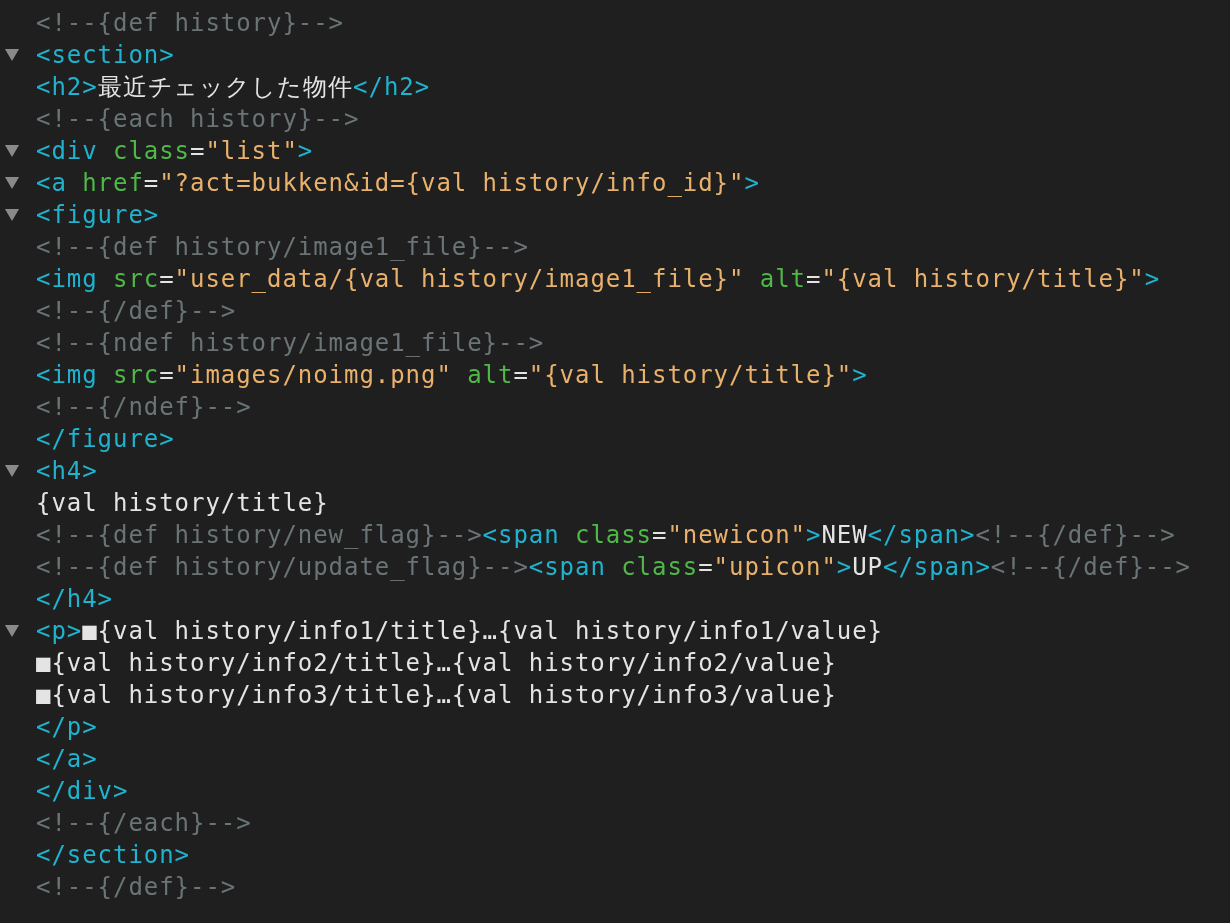 The width and height of the screenshot is (1230, 923). I want to click on code-line: ■{val history/info2/title}…{val history/info2/value}, so click(436, 663).